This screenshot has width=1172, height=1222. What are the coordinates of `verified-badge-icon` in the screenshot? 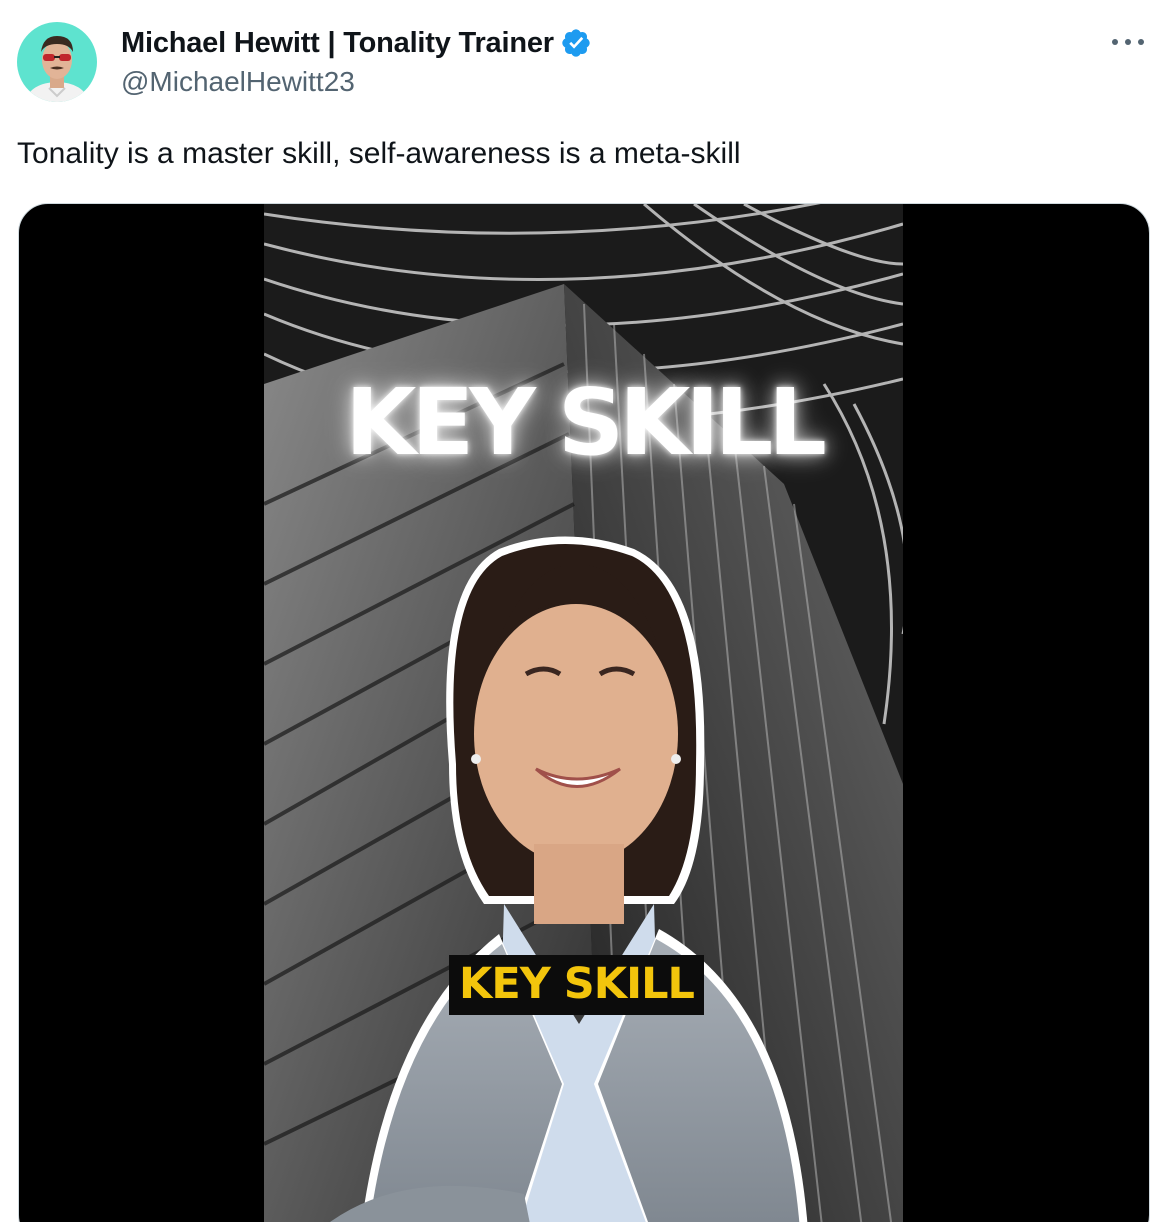 It's located at (576, 43).